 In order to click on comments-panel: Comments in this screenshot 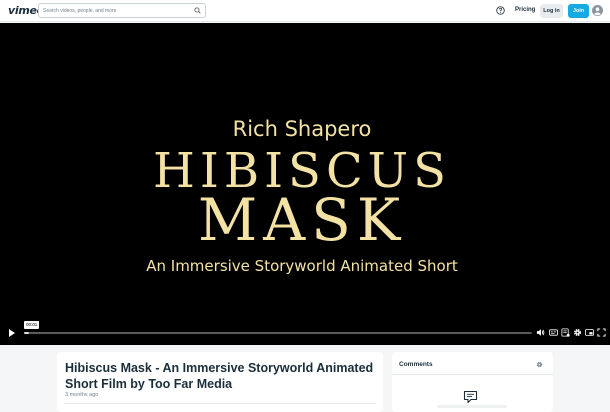, I will do `click(472, 382)`.